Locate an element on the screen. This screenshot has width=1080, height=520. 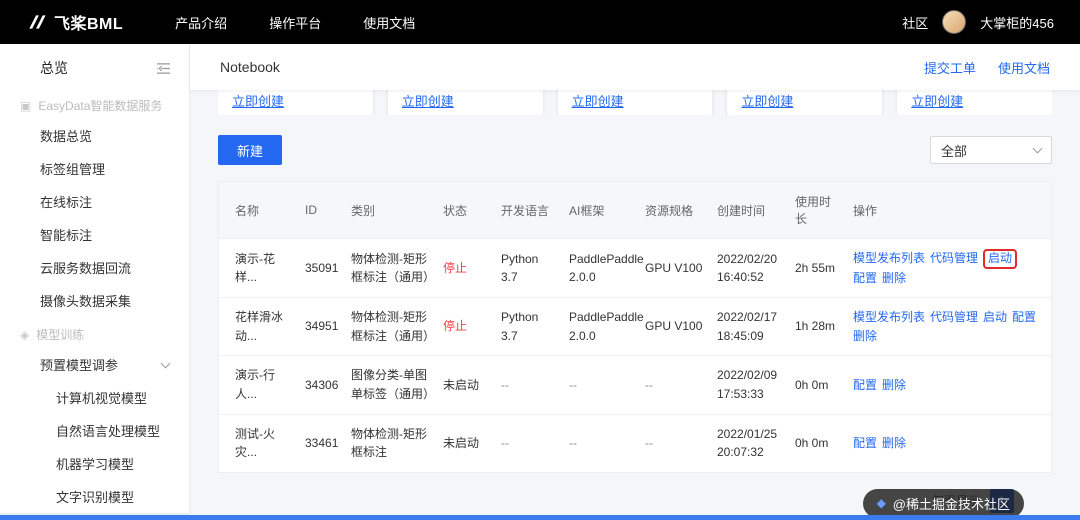
brand-name: 飞桨BML is located at coordinates (89, 24).